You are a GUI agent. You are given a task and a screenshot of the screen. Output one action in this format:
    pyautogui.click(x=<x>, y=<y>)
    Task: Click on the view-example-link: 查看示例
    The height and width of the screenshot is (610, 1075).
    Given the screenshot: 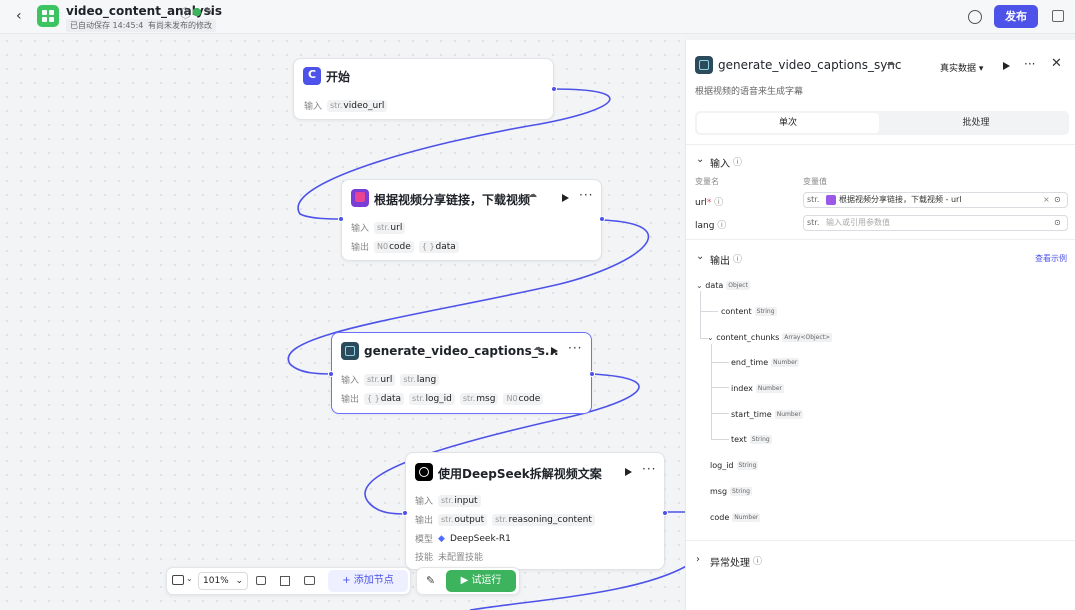 What is the action you would take?
    pyautogui.click(x=1051, y=258)
    